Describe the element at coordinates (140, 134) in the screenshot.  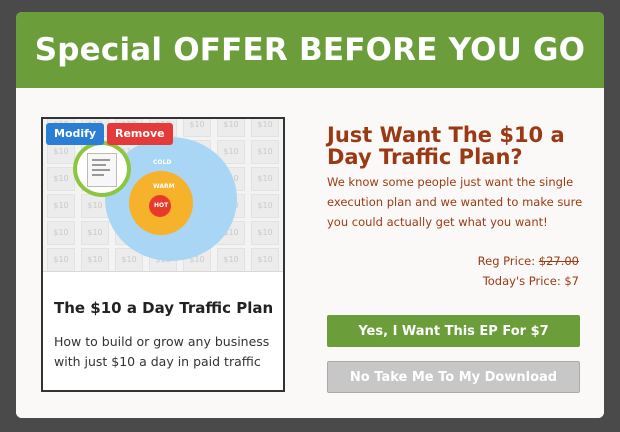
I see `remove-button: Remove` at that location.